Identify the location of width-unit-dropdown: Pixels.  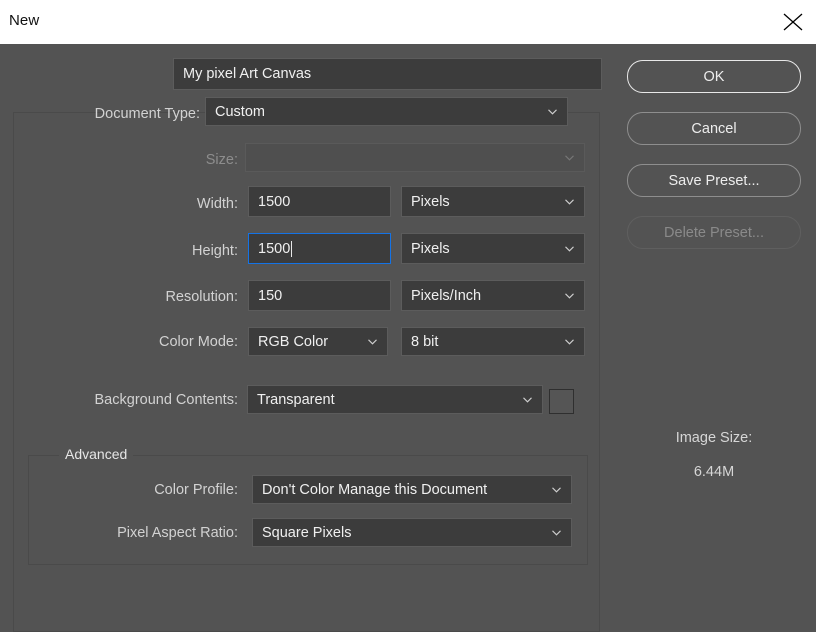
(493, 201).